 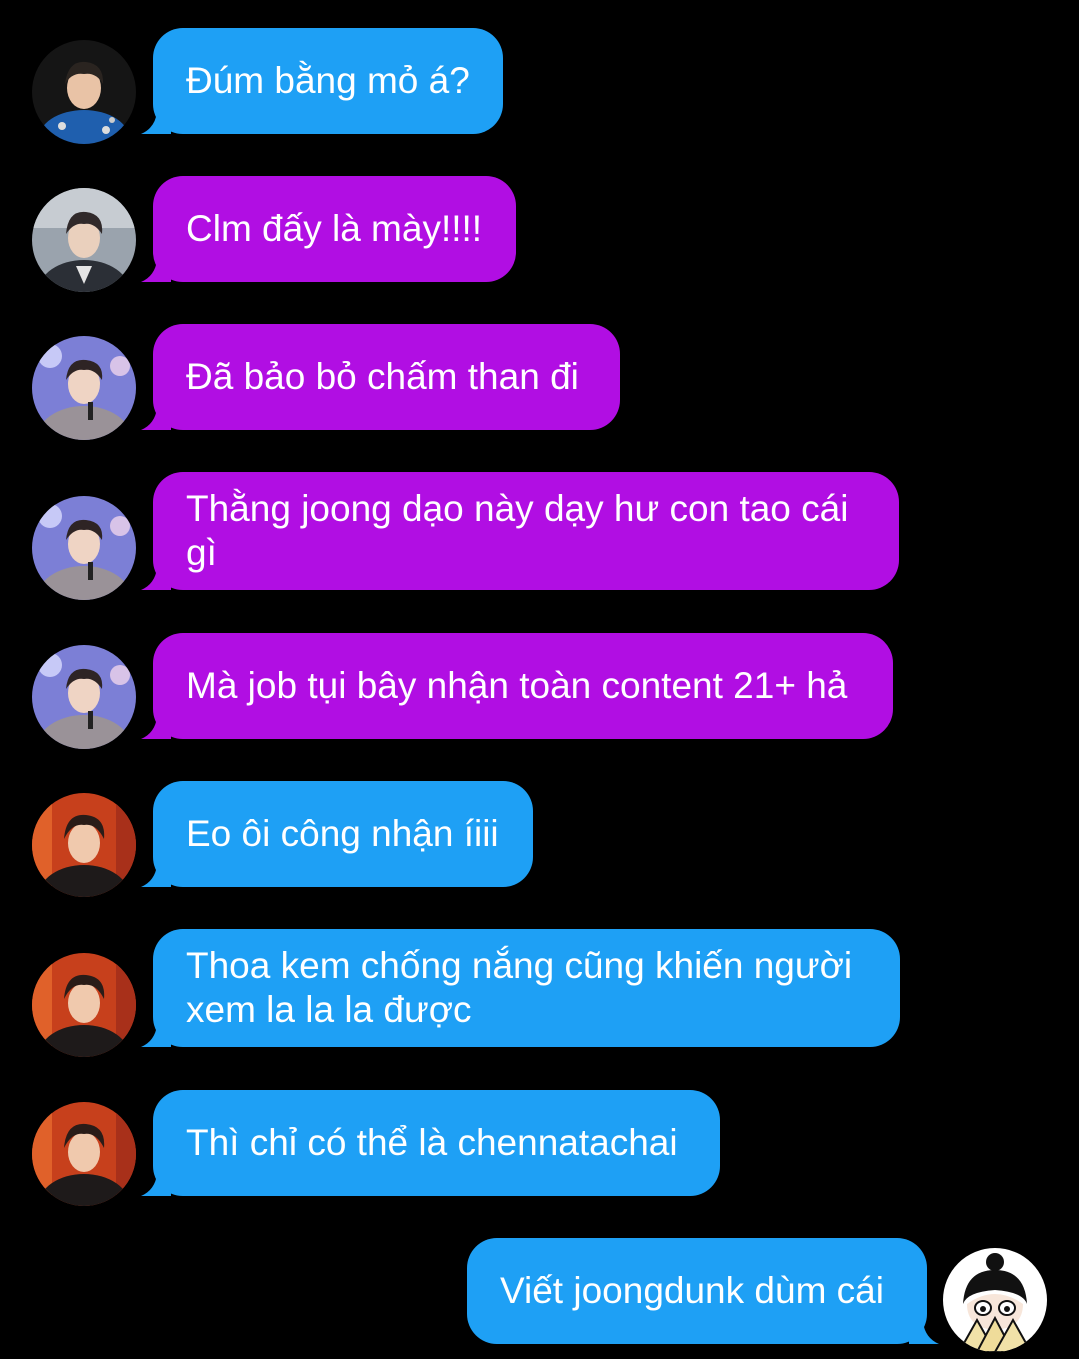 I want to click on message-bubble: Thì chỉ có thể là chennatachai, so click(x=430, y=1143).